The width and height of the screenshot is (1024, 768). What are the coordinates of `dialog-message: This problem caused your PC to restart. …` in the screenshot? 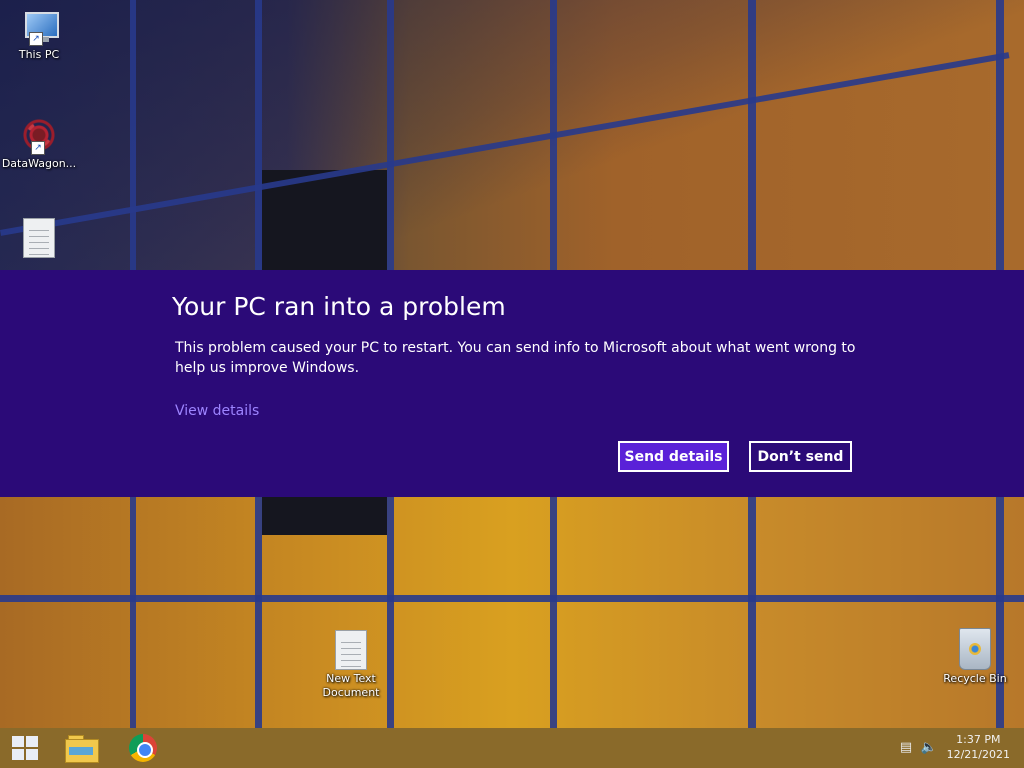 It's located at (515, 358).